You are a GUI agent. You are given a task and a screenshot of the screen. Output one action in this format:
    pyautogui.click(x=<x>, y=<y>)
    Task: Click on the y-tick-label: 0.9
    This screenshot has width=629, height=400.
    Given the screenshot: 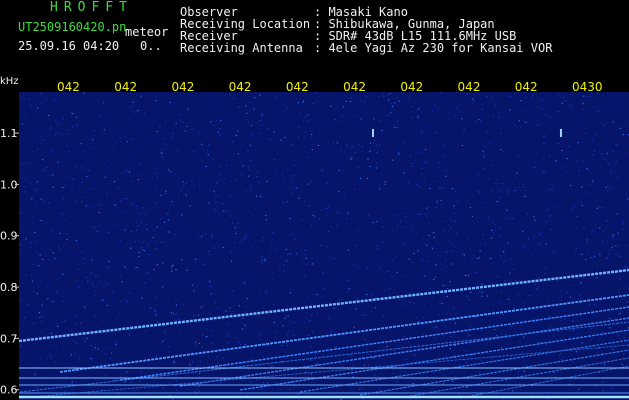 What is the action you would take?
    pyautogui.click(x=9, y=236)
    